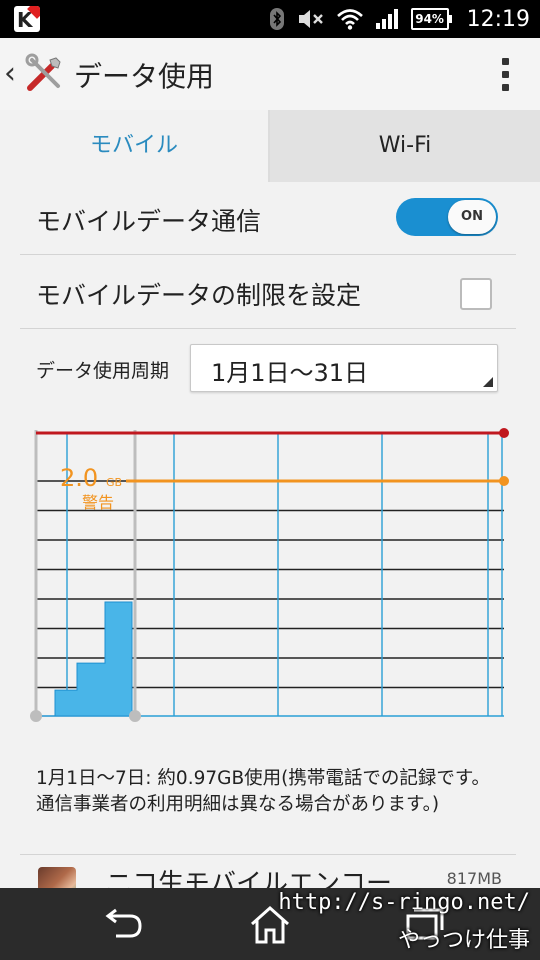 The height and width of the screenshot is (960, 540). Describe the element at coordinates (44, 74) in the screenshot. I see `settings-tools-icon` at that location.